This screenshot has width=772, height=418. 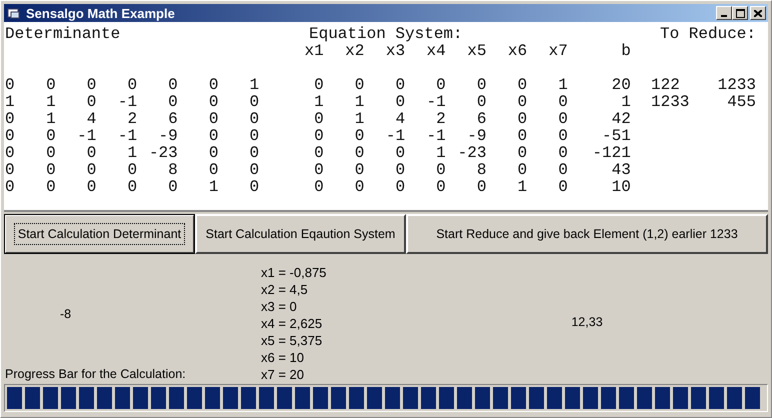 I want to click on column-header: b, so click(x=625, y=51).